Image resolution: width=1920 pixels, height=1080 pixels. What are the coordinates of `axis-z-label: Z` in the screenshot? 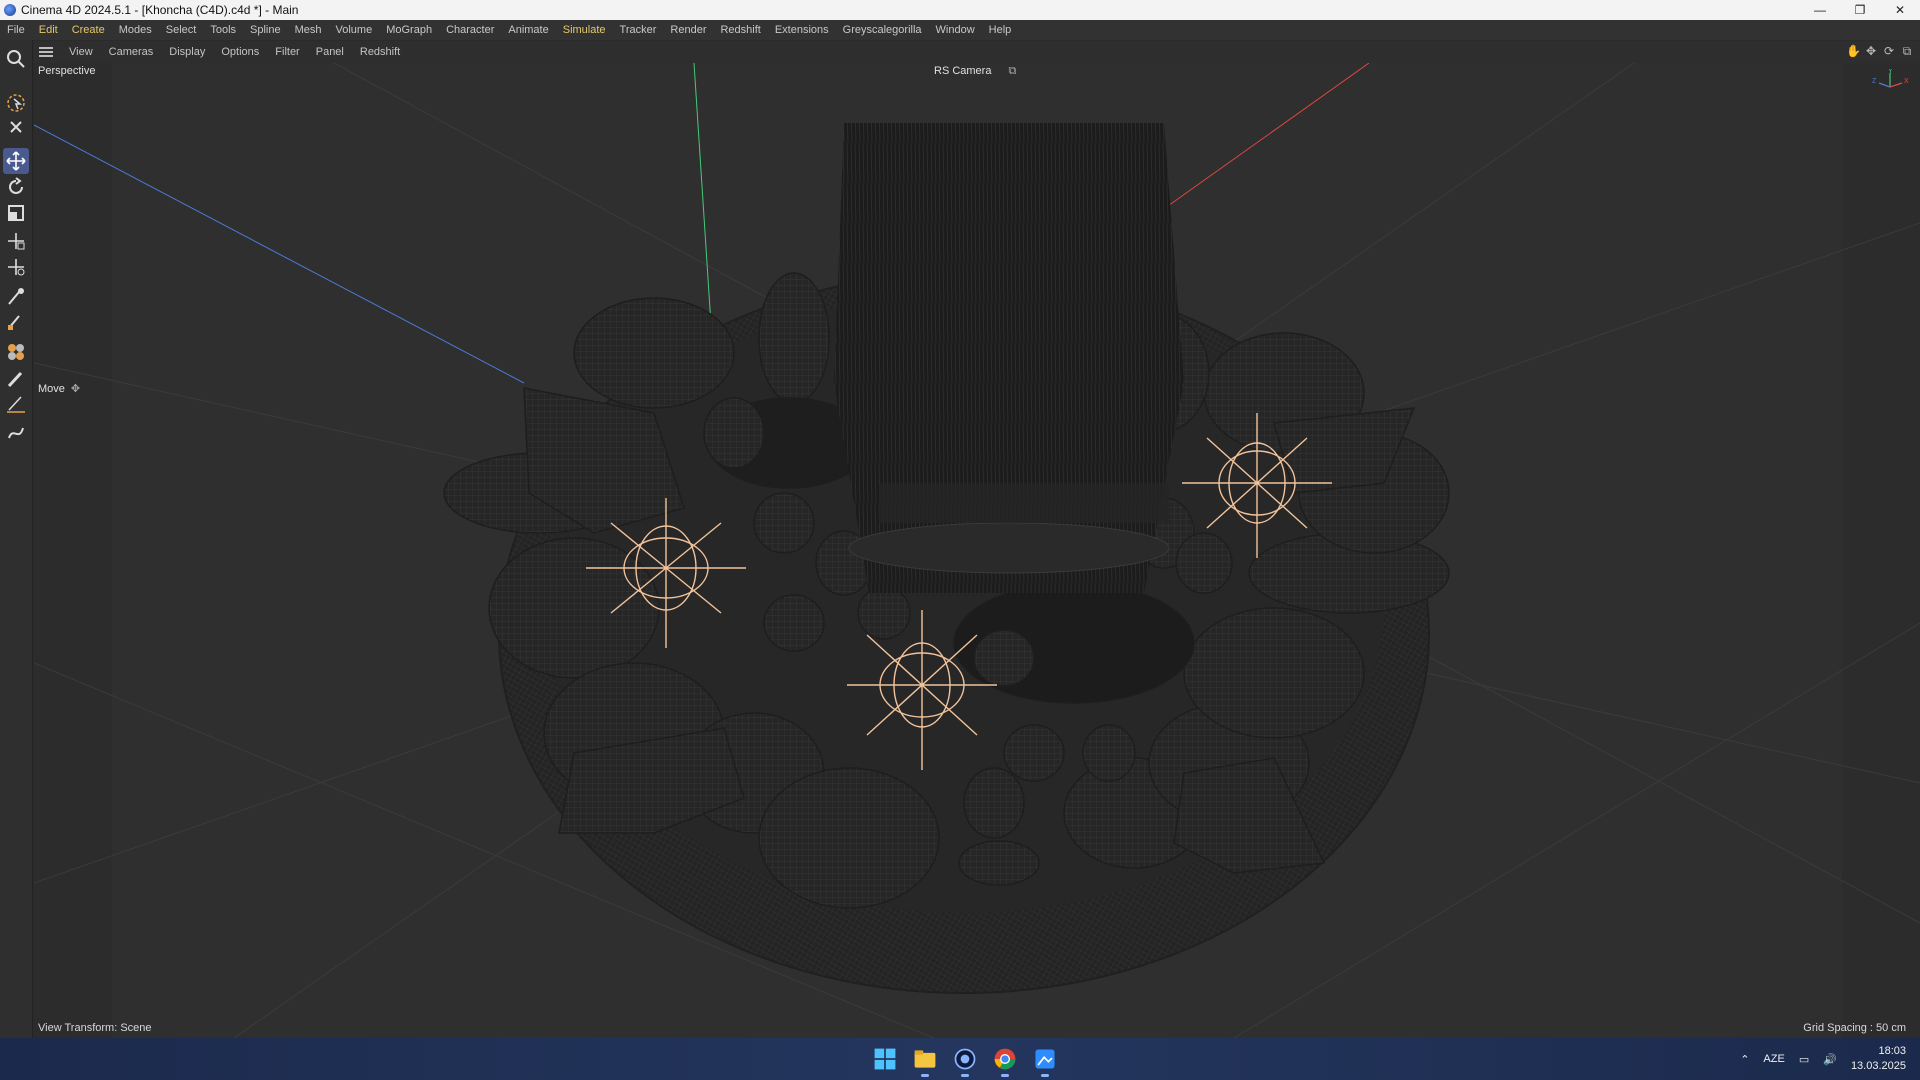 It's located at (1874, 81).